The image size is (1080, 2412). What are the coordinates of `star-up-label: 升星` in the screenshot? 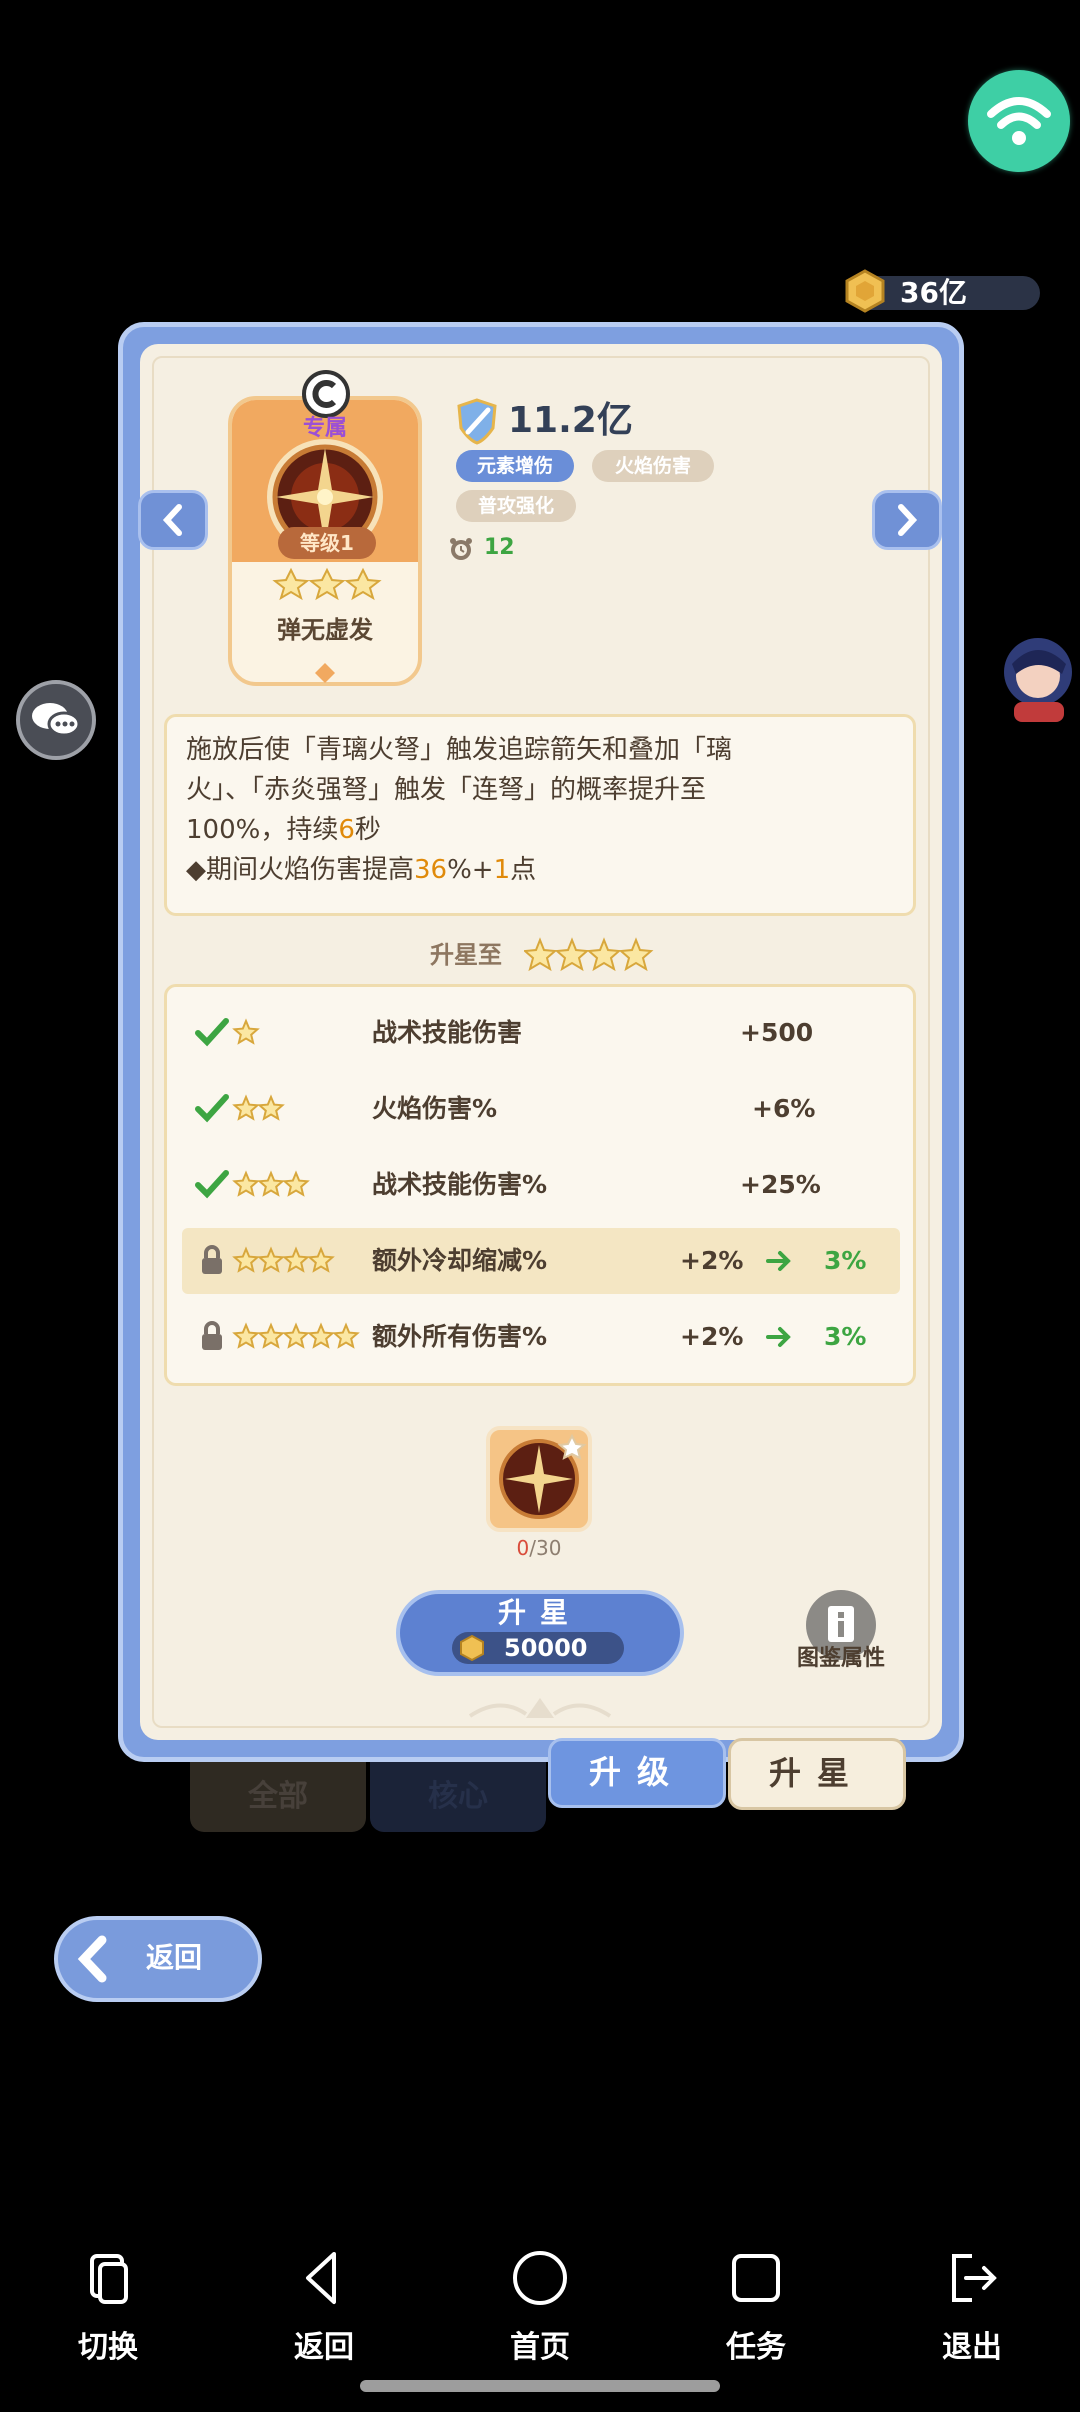 It's located at (539, 1612).